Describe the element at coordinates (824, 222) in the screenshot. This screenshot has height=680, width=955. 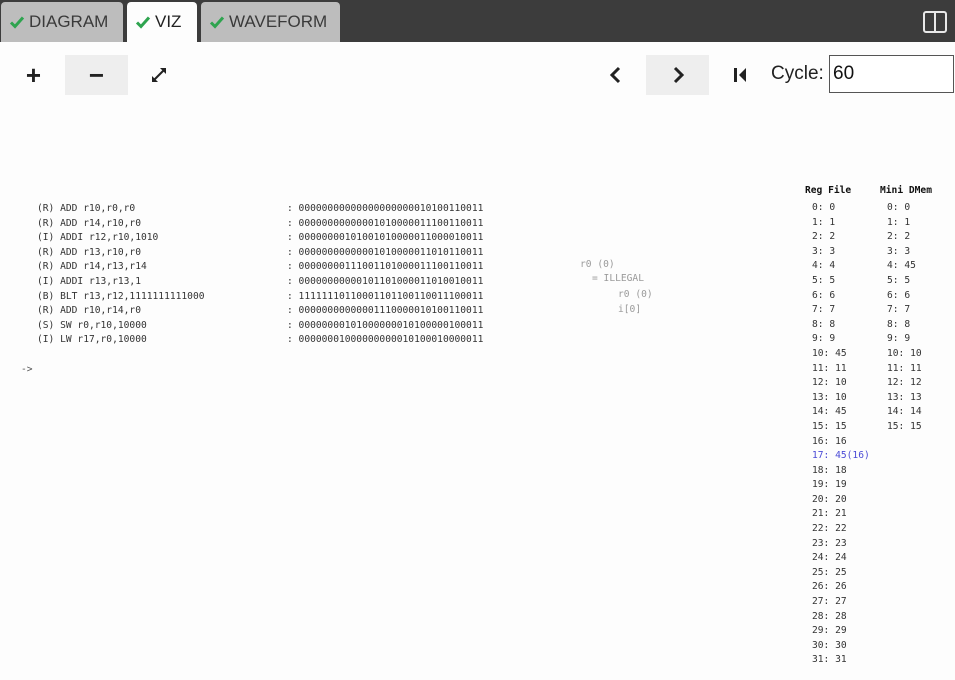
I see `register-row: 1` at that location.